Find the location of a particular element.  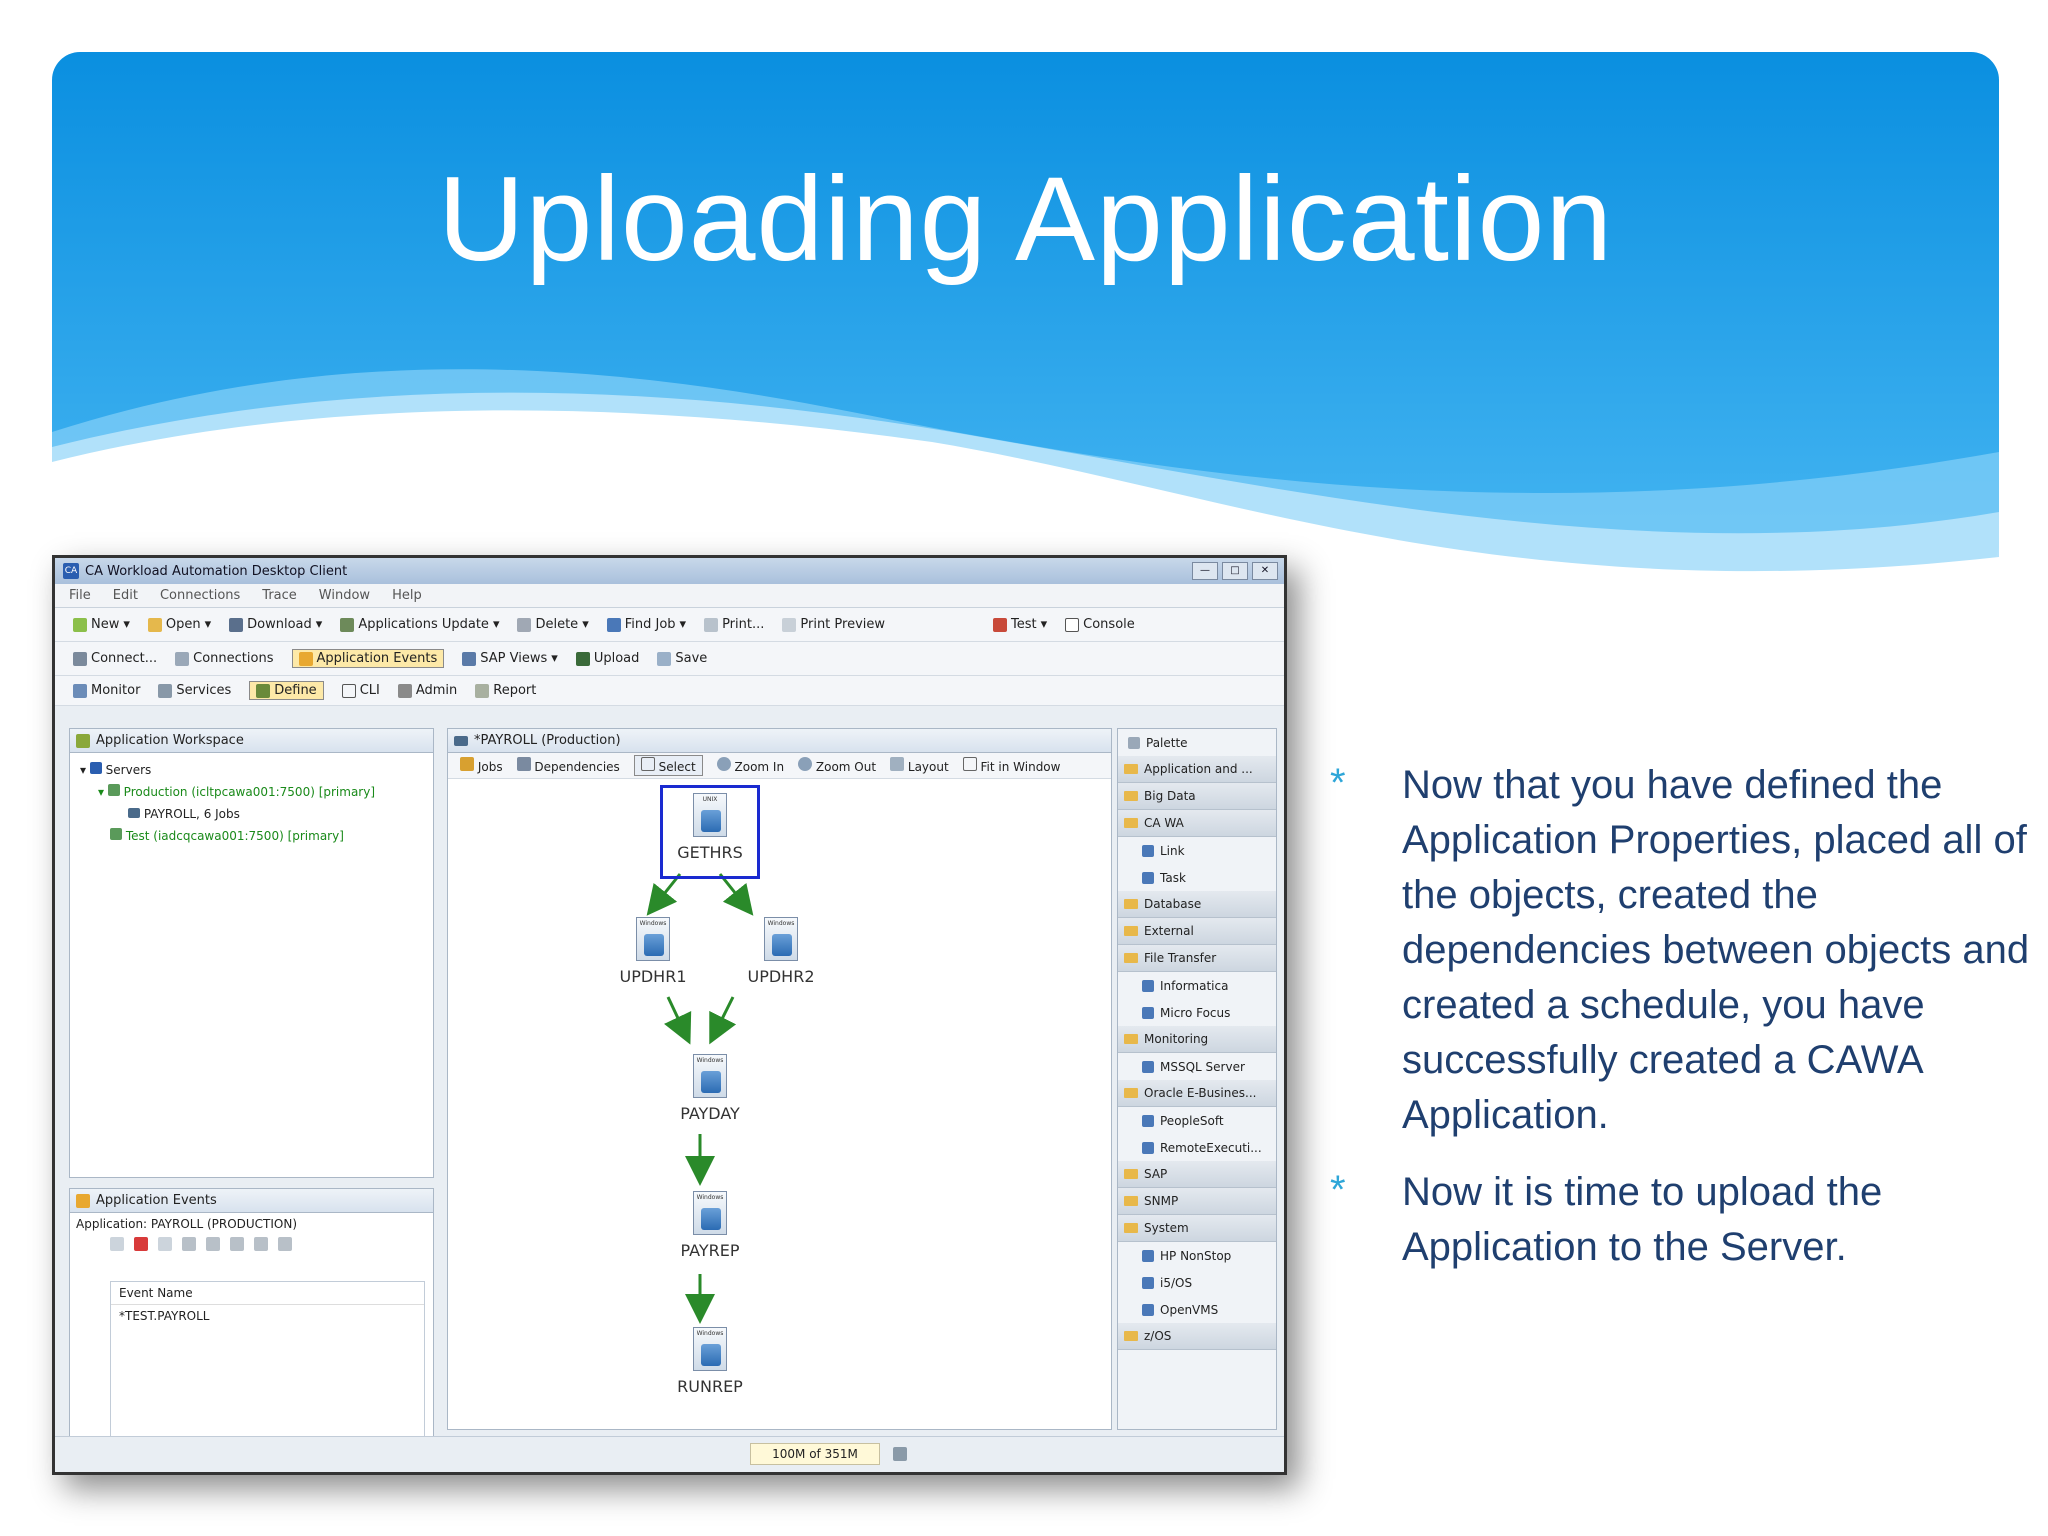

console-button: Console is located at coordinates (1100, 624).